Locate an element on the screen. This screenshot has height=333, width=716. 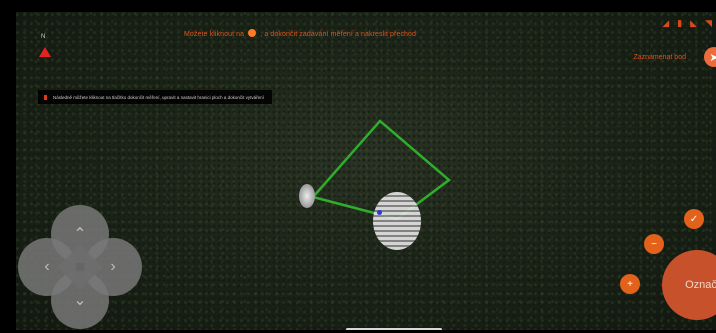
robot-mower-icon is located at coordinates (397, 221).